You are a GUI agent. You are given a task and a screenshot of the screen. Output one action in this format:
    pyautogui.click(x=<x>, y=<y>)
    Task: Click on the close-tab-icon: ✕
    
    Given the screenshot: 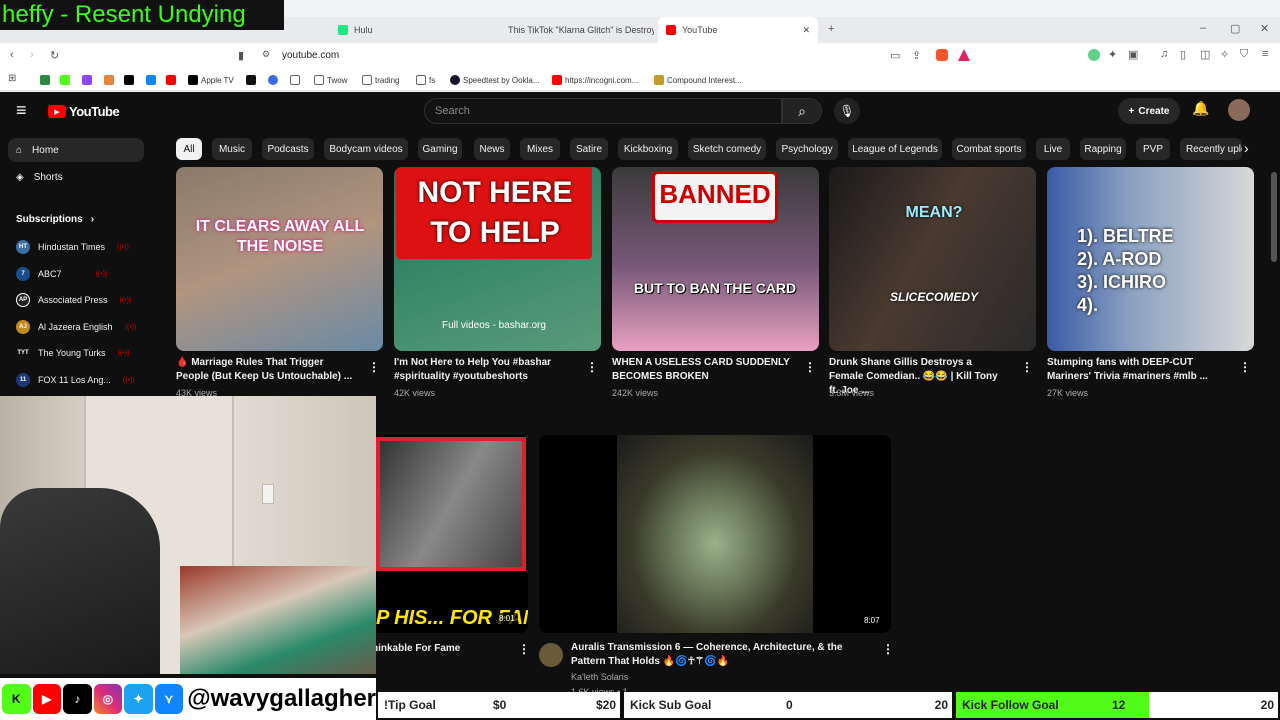 What is the action you would take?
    pyautogui.click(x=806, y=30)
    